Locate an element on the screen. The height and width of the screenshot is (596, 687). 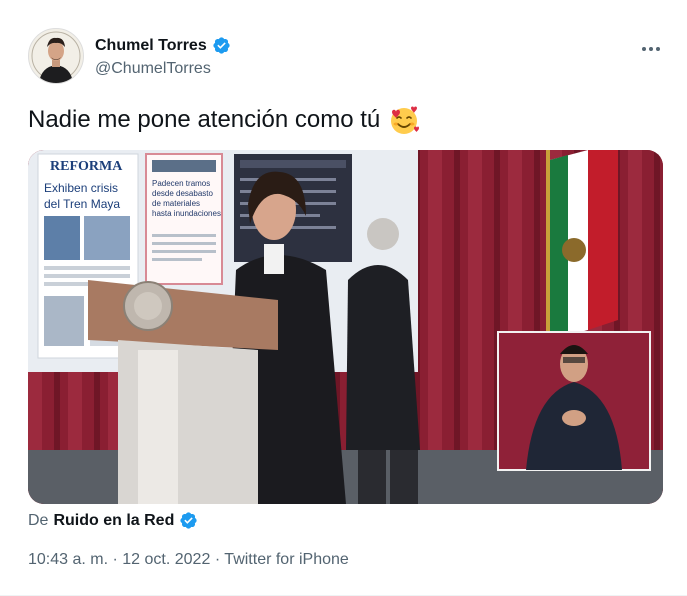
tweet-text: Nadie me pone atención como tú is located at coordinates (224, 120).